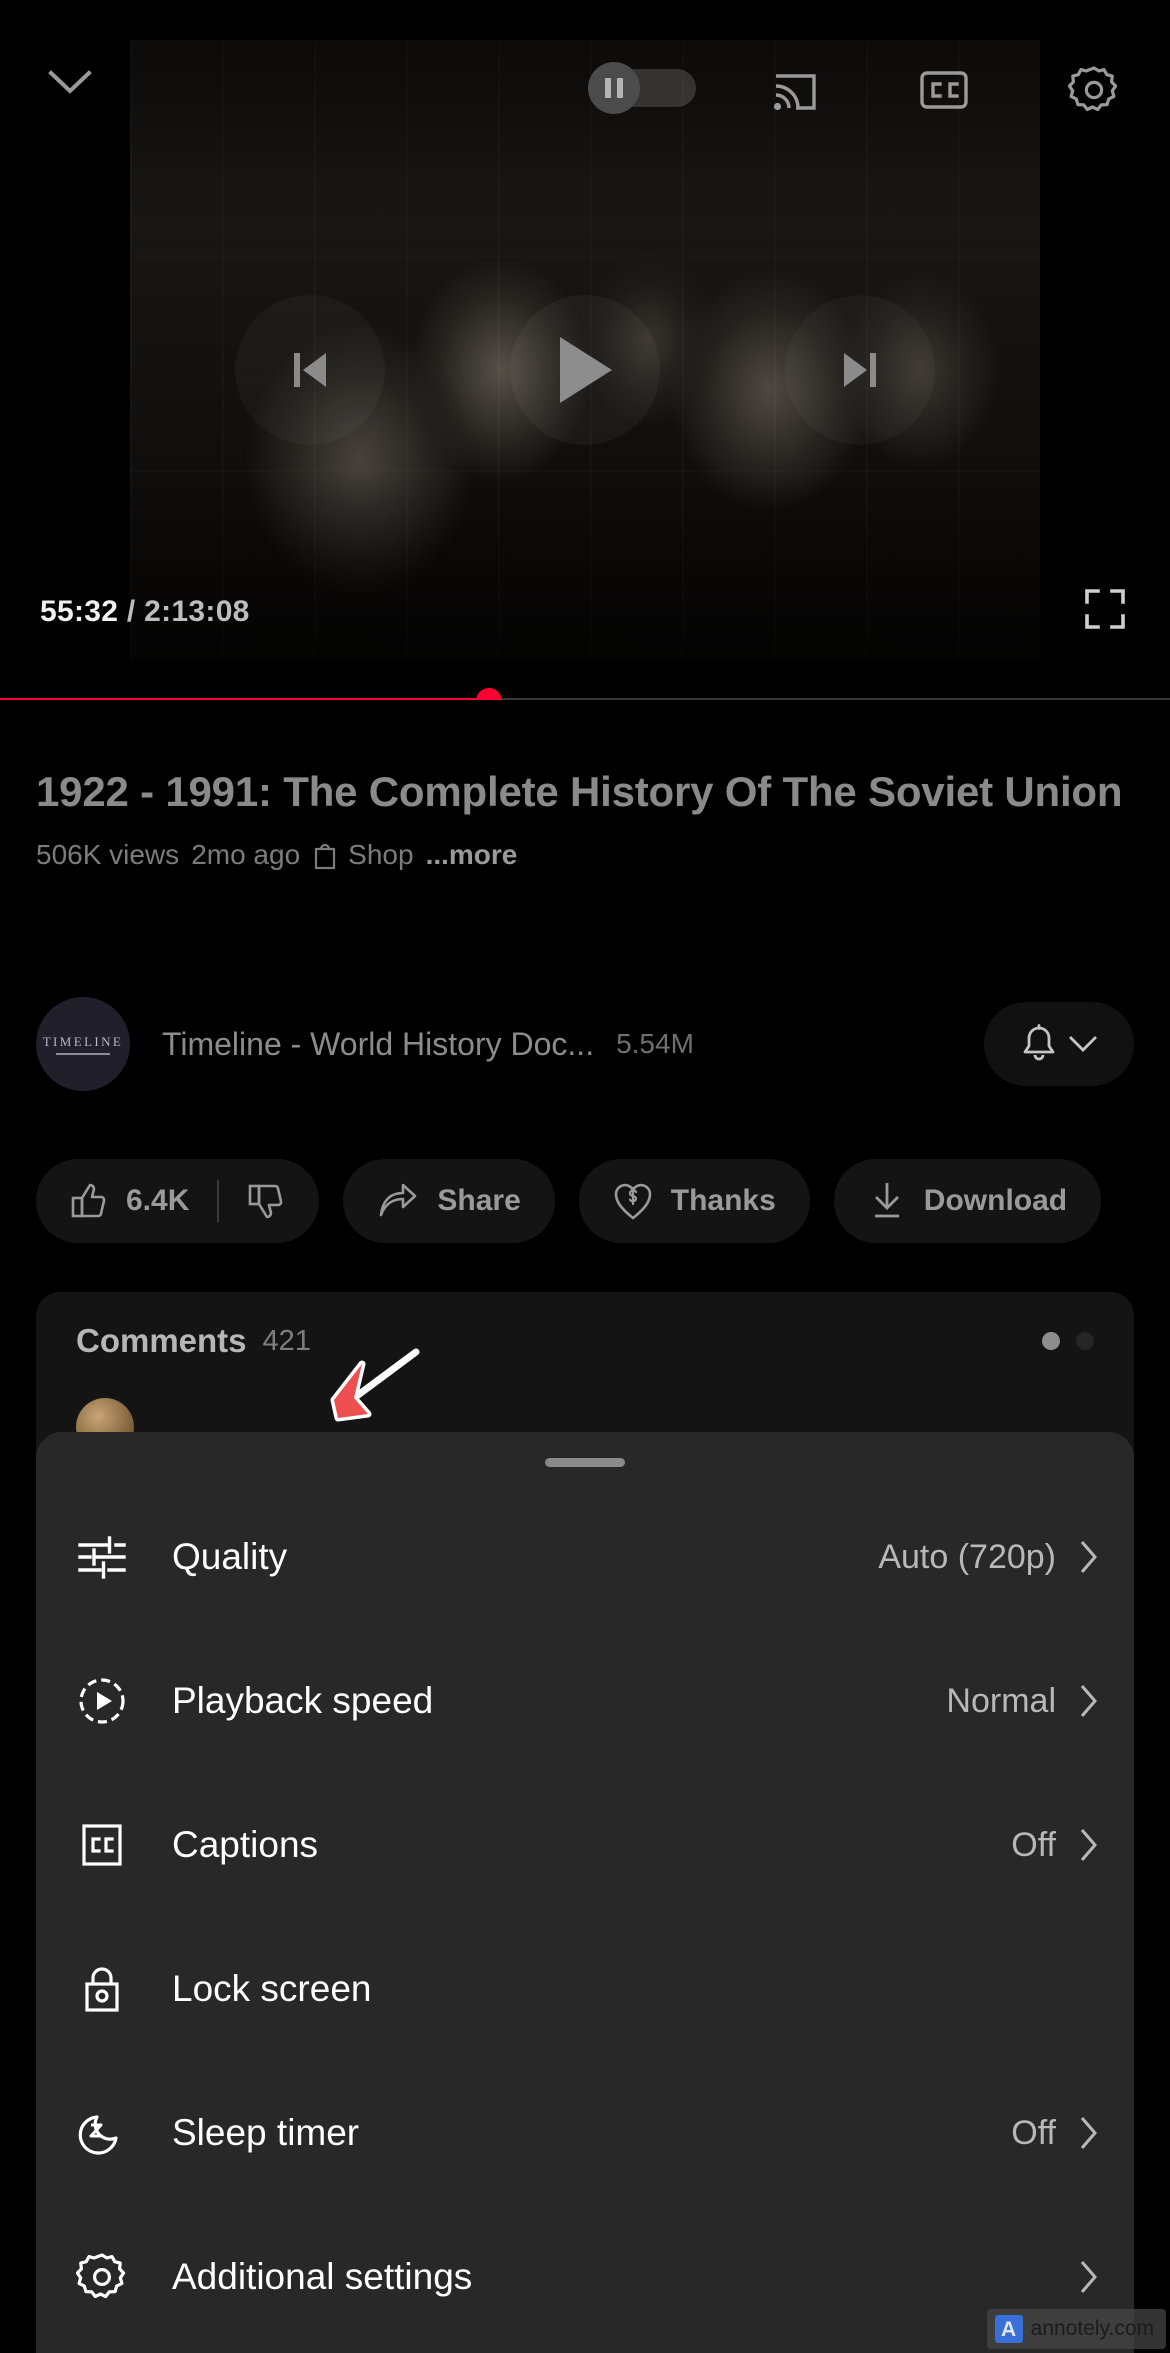 The width and height of the screenshot is (1170, 2353). What do you see at coordinates (363, 855) in the screenshot?
I see `shop-link: Shop` at bounding box center [363, 855].